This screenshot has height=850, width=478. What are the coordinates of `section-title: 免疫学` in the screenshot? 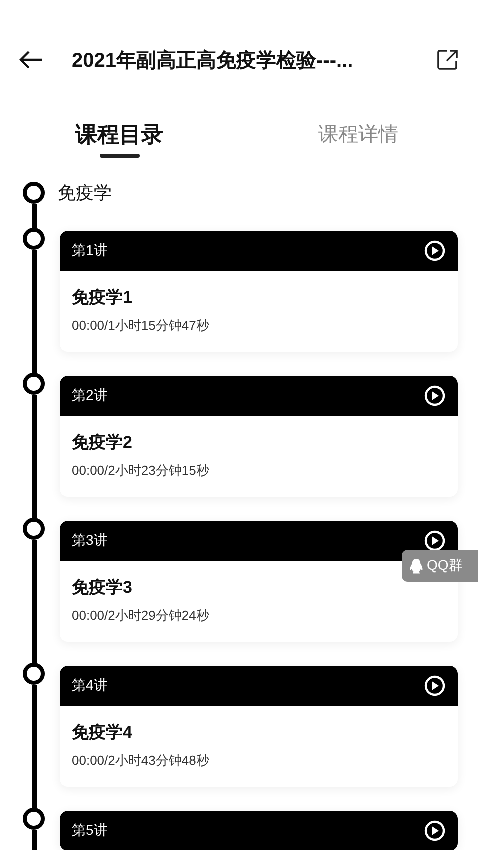 It's located at (85, 193).